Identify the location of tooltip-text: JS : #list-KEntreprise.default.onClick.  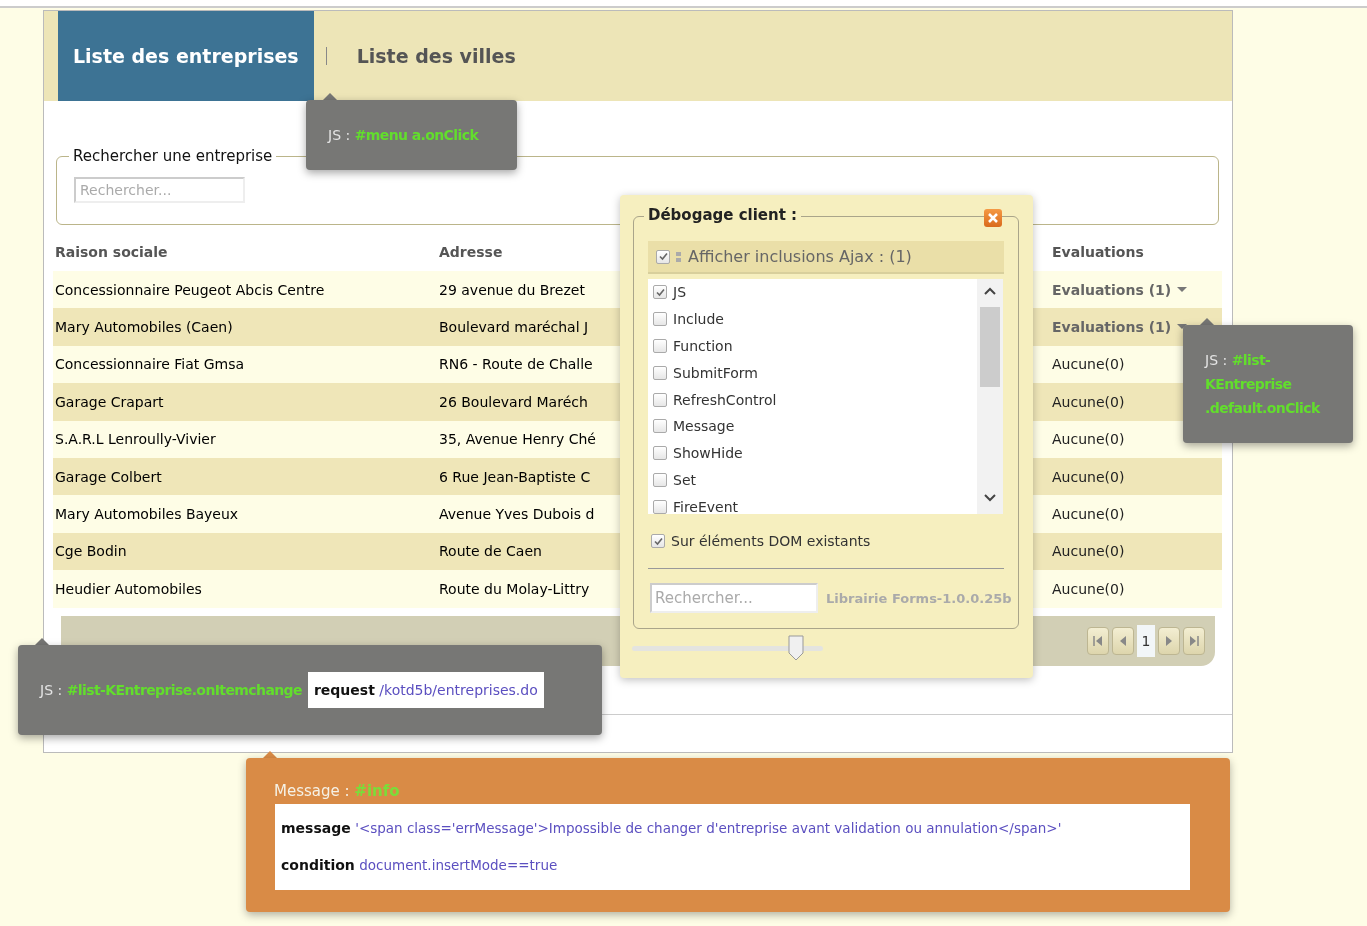
(1263, 384).